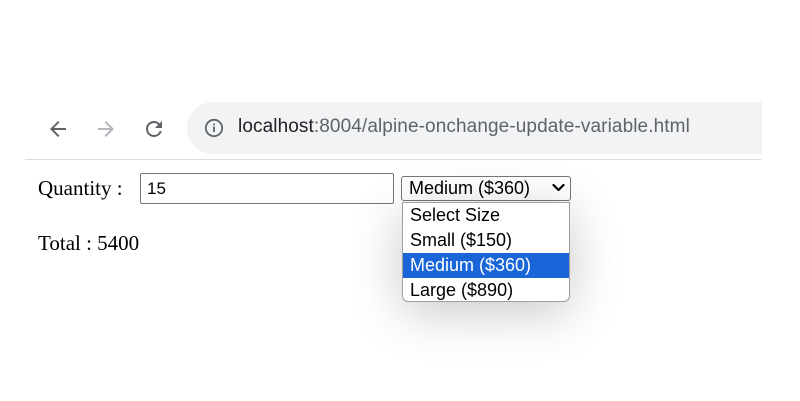 This screenshot has height=401, width=800. What do you see at coordinates (470, 188) in the screenshot?
I see `size-select-value: Medium ($360)` at bounding box center [470, 188].